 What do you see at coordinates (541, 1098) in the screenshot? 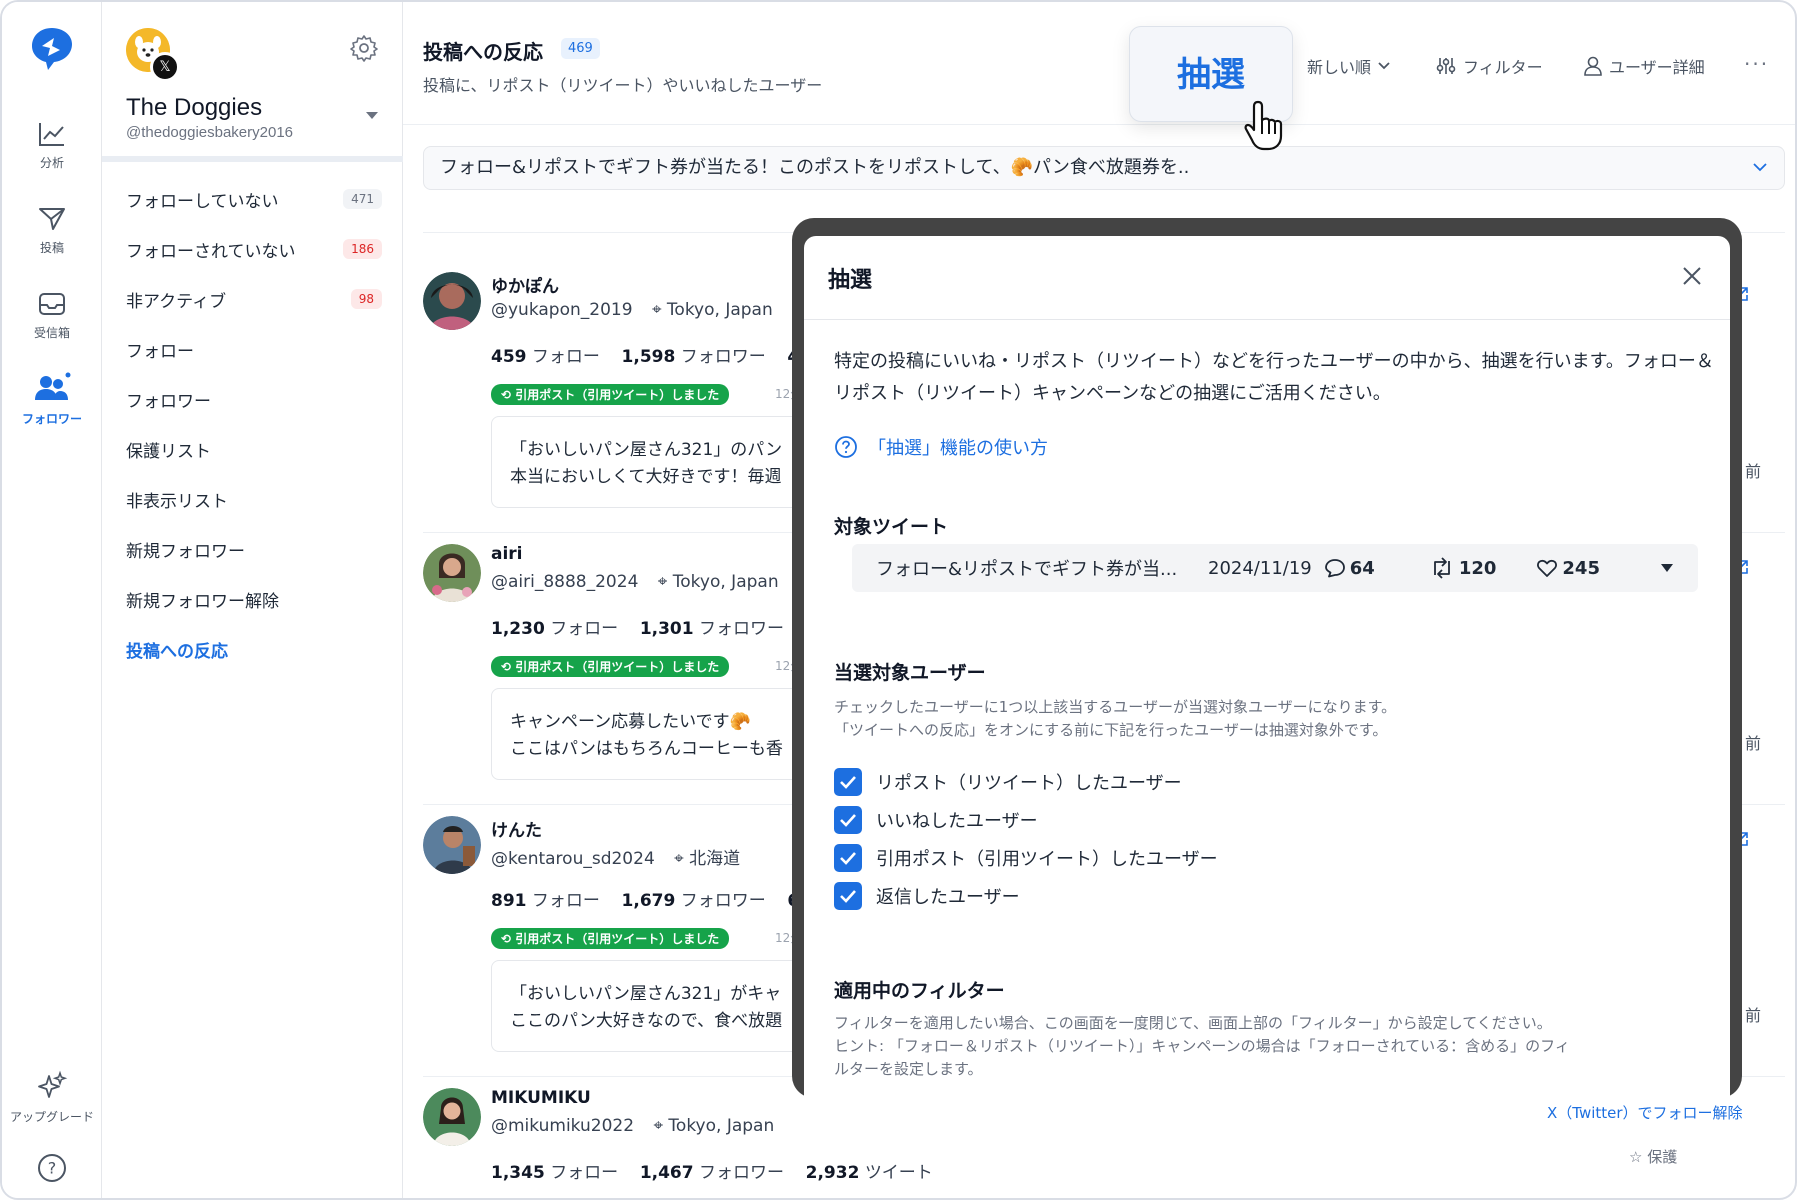
I see `user-name: MIKUMIKU` at bounding box center [541, 1098].